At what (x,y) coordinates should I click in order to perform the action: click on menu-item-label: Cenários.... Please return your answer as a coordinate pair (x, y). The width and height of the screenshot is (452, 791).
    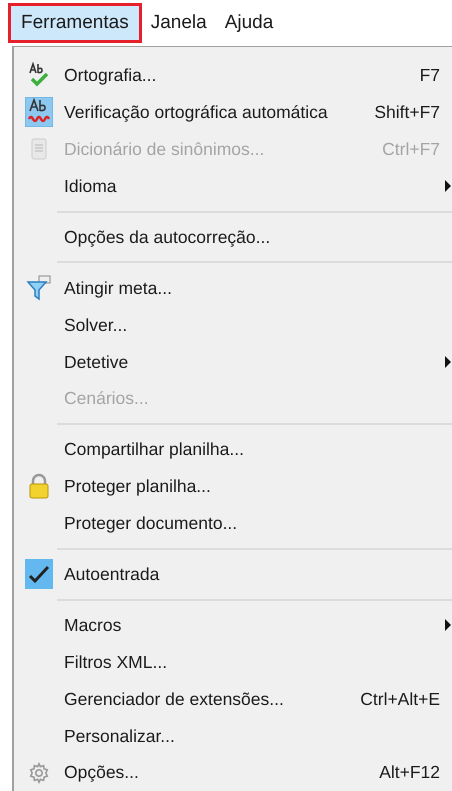
    Looking at the image, I should click on (106, 398).